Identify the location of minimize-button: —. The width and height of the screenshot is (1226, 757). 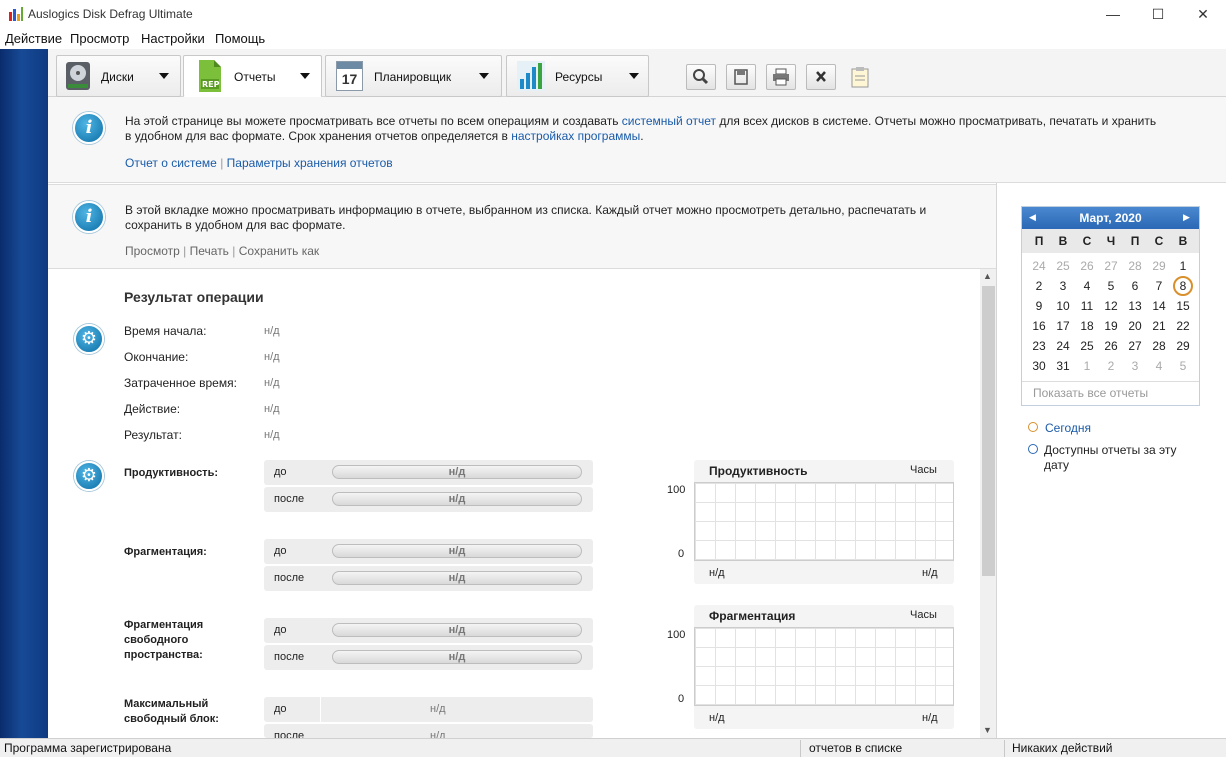
(1113, 14).